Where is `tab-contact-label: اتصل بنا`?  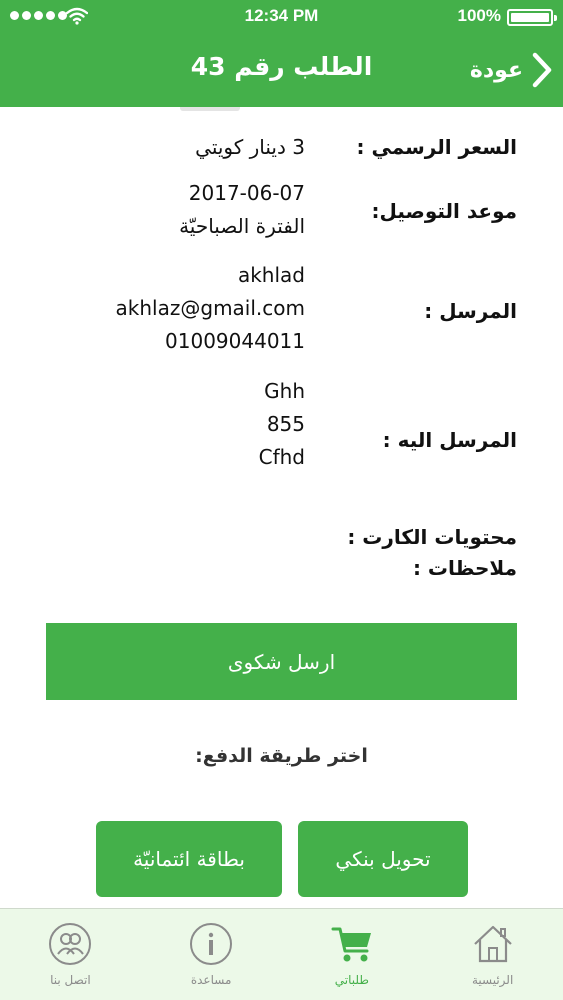
tab-contact-label: اتصل بنا is located at coordinates (70, 980).